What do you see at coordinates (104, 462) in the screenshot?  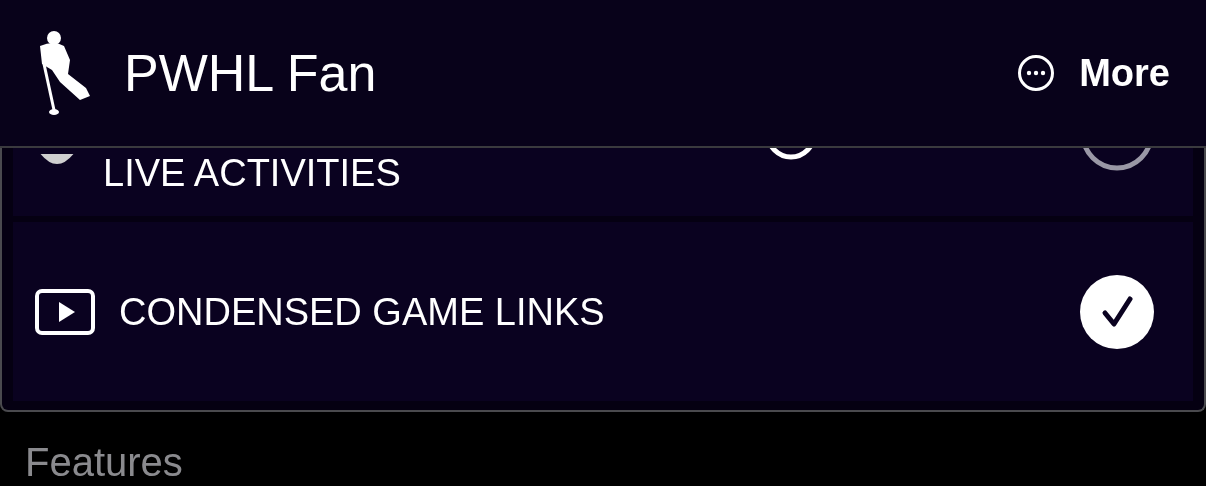 I see `section-heading: Features` at bounding box center [104, 462].